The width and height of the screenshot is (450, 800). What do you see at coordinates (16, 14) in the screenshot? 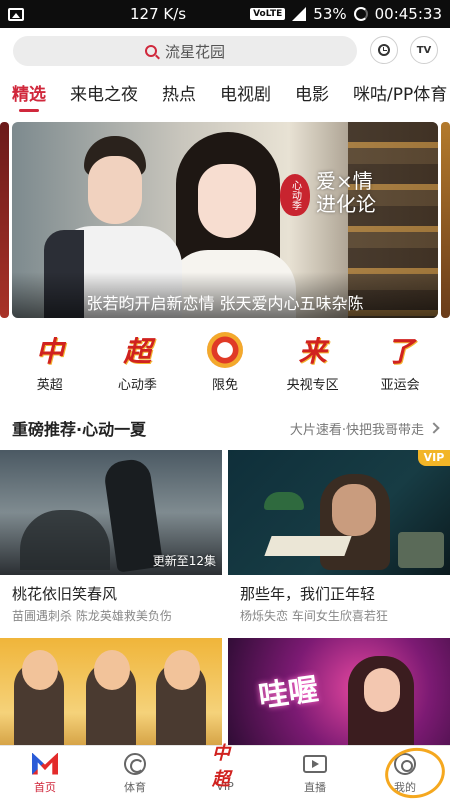
I see `image-notification-icon` at bounding box center [16, 14].